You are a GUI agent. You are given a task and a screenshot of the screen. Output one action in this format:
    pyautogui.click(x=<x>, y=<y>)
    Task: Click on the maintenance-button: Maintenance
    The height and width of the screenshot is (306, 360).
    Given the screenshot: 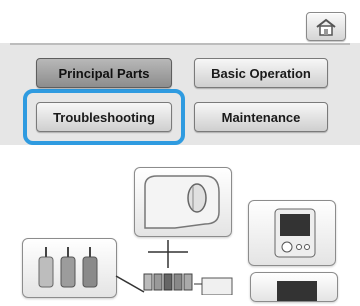 What is the action you would take?
    pyautogui.click(x=261, y=117)
    